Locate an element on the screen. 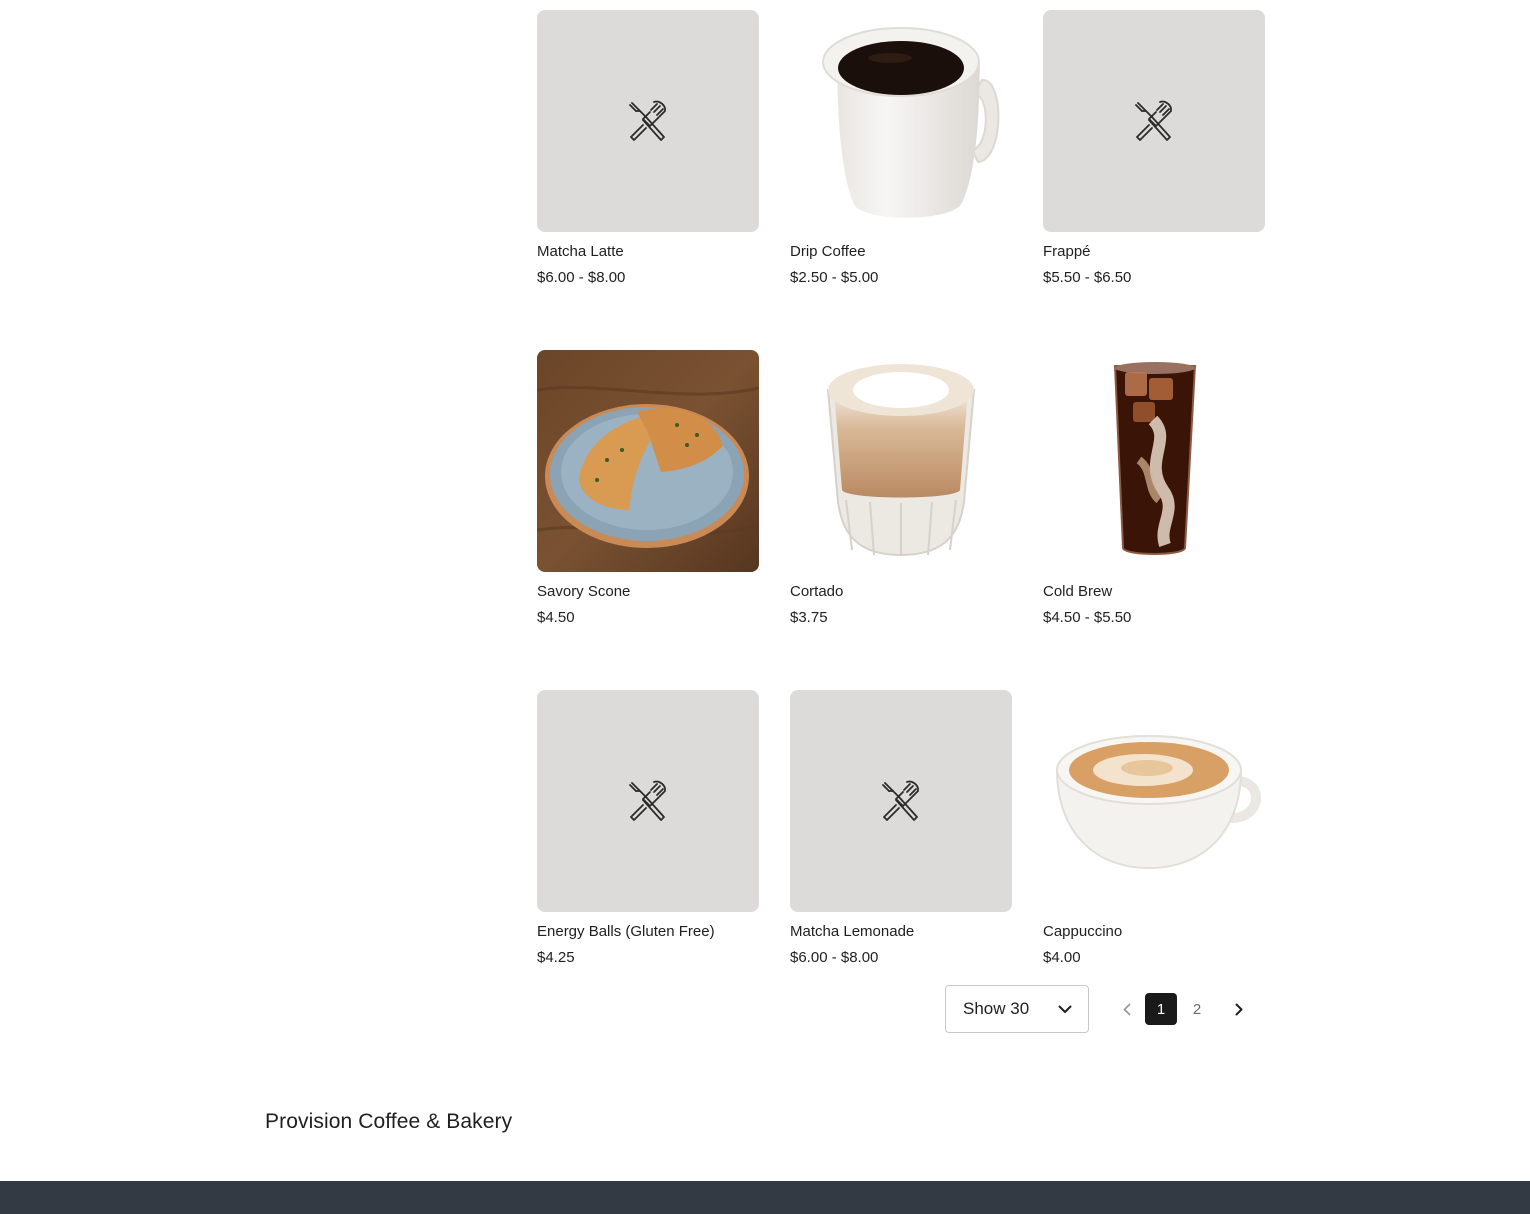  product-link: Cappuccino $4.00 is located at coordinates (1154, 828).